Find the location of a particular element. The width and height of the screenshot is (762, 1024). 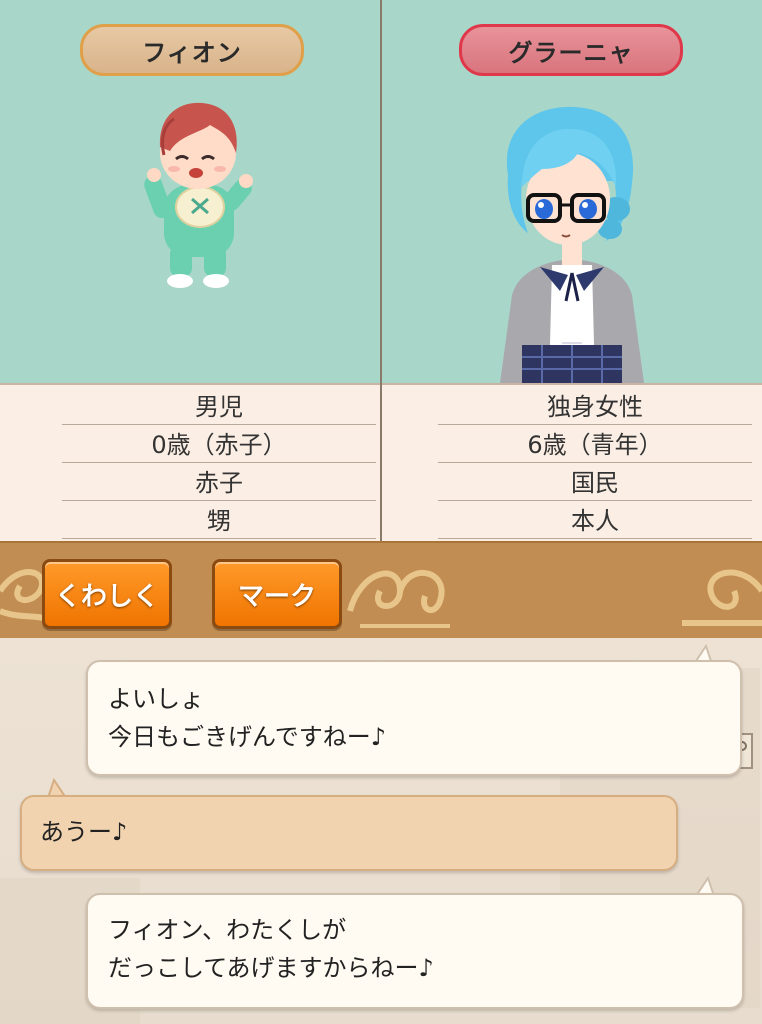

dialogue-1-line-1: よいしょ is located at coordinates (156, 699).